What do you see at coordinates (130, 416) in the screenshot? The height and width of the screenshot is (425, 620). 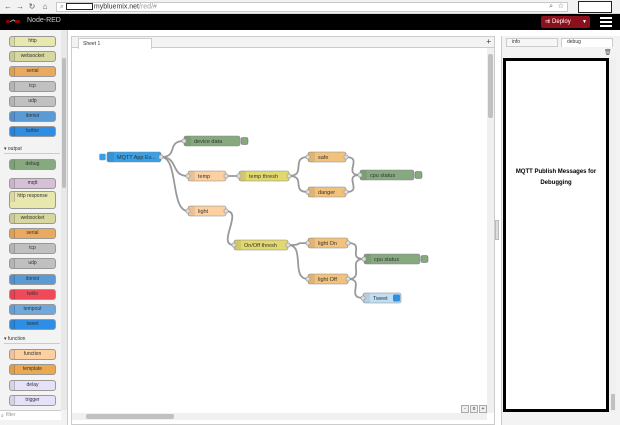 I see `workspace-horizontal-scroll-thumb` at bounding box center [130, 416].